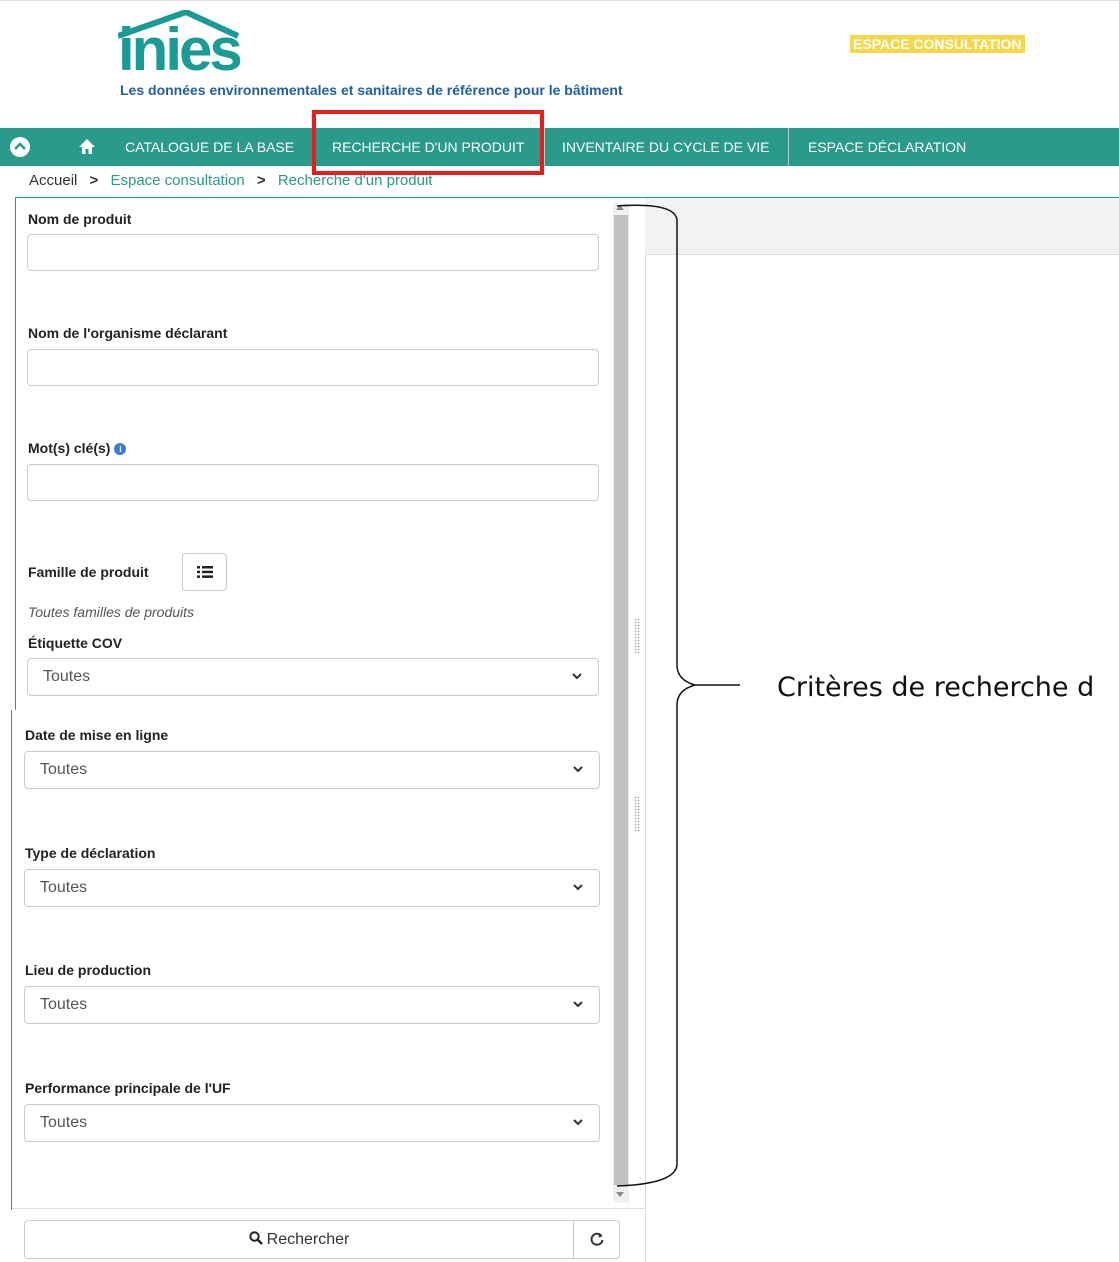 This screenshot has width=1119, height=1262. I want to click on date-select: Toutes, so click(312, 770).